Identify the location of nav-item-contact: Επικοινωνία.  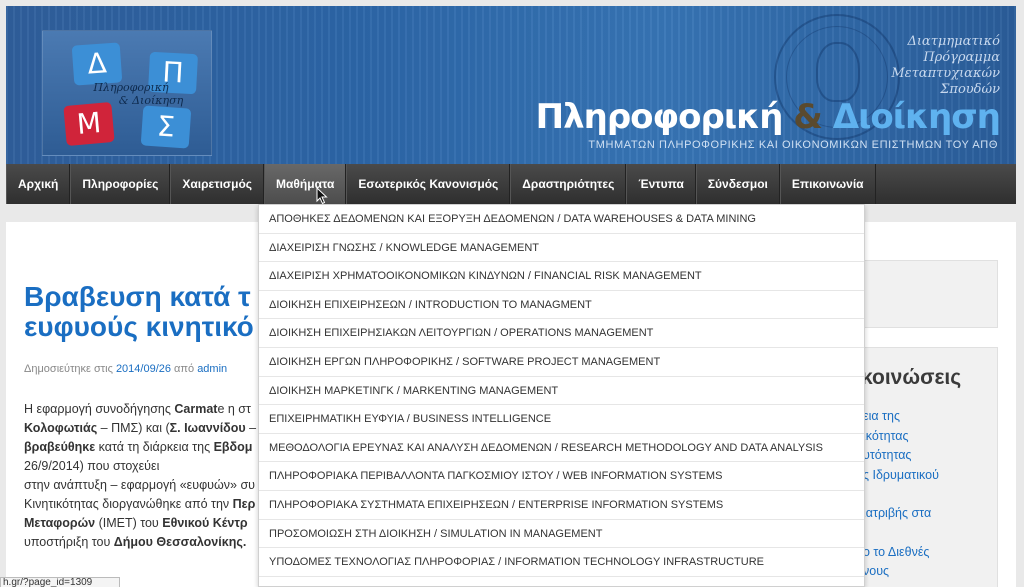
(827, 184).